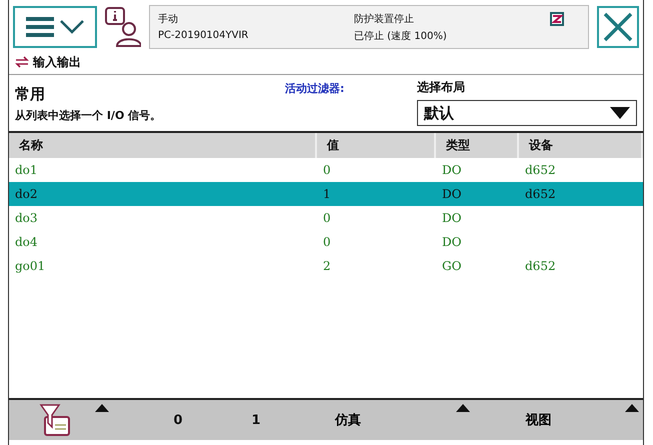  I want to click on event-log-icon, so click(123, 27).